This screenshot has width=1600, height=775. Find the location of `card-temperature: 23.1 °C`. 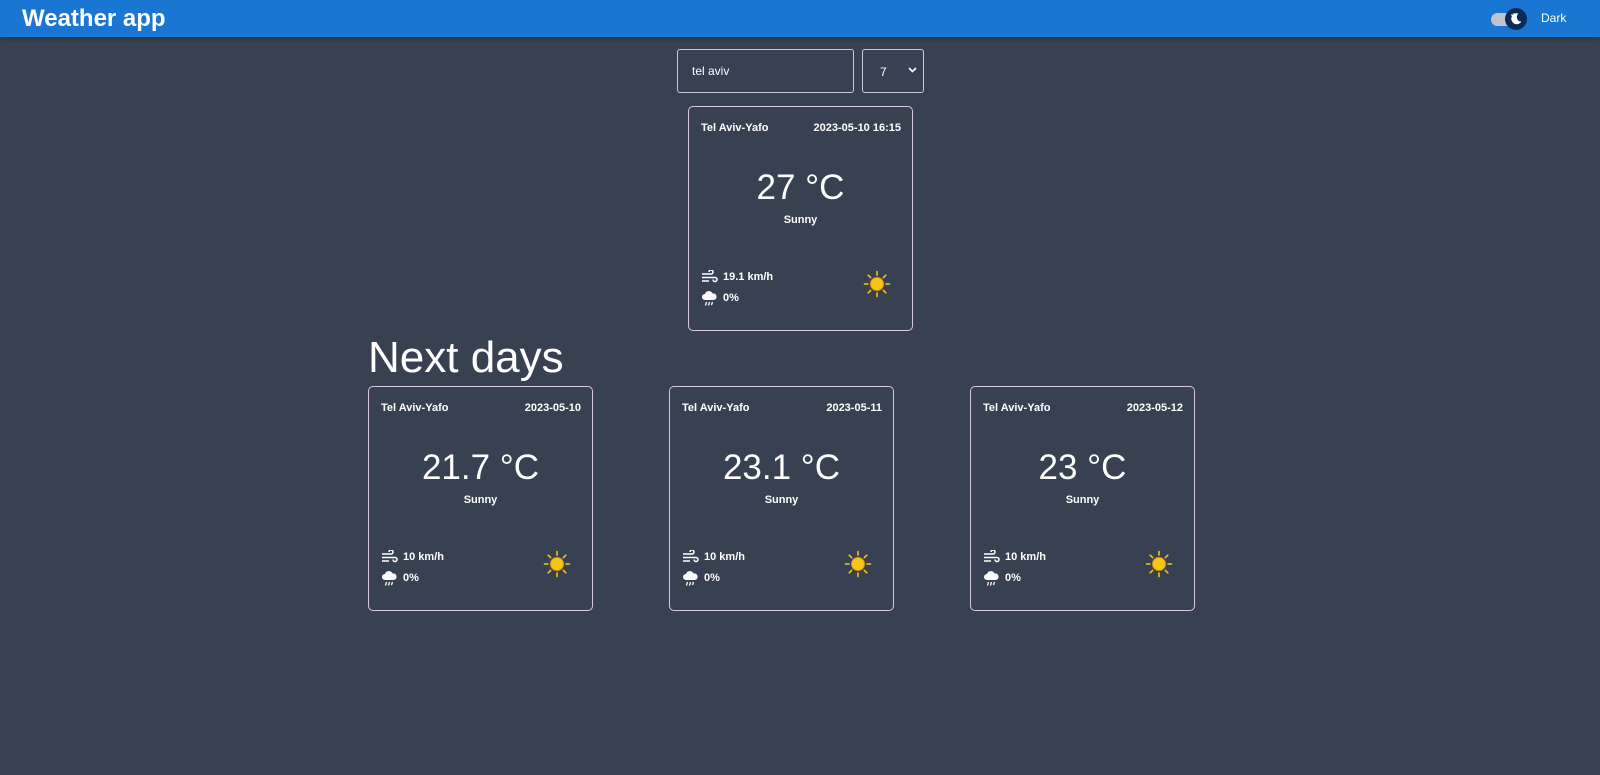

card-temperature: 23.1 °C is located at coordinates (781, 467).